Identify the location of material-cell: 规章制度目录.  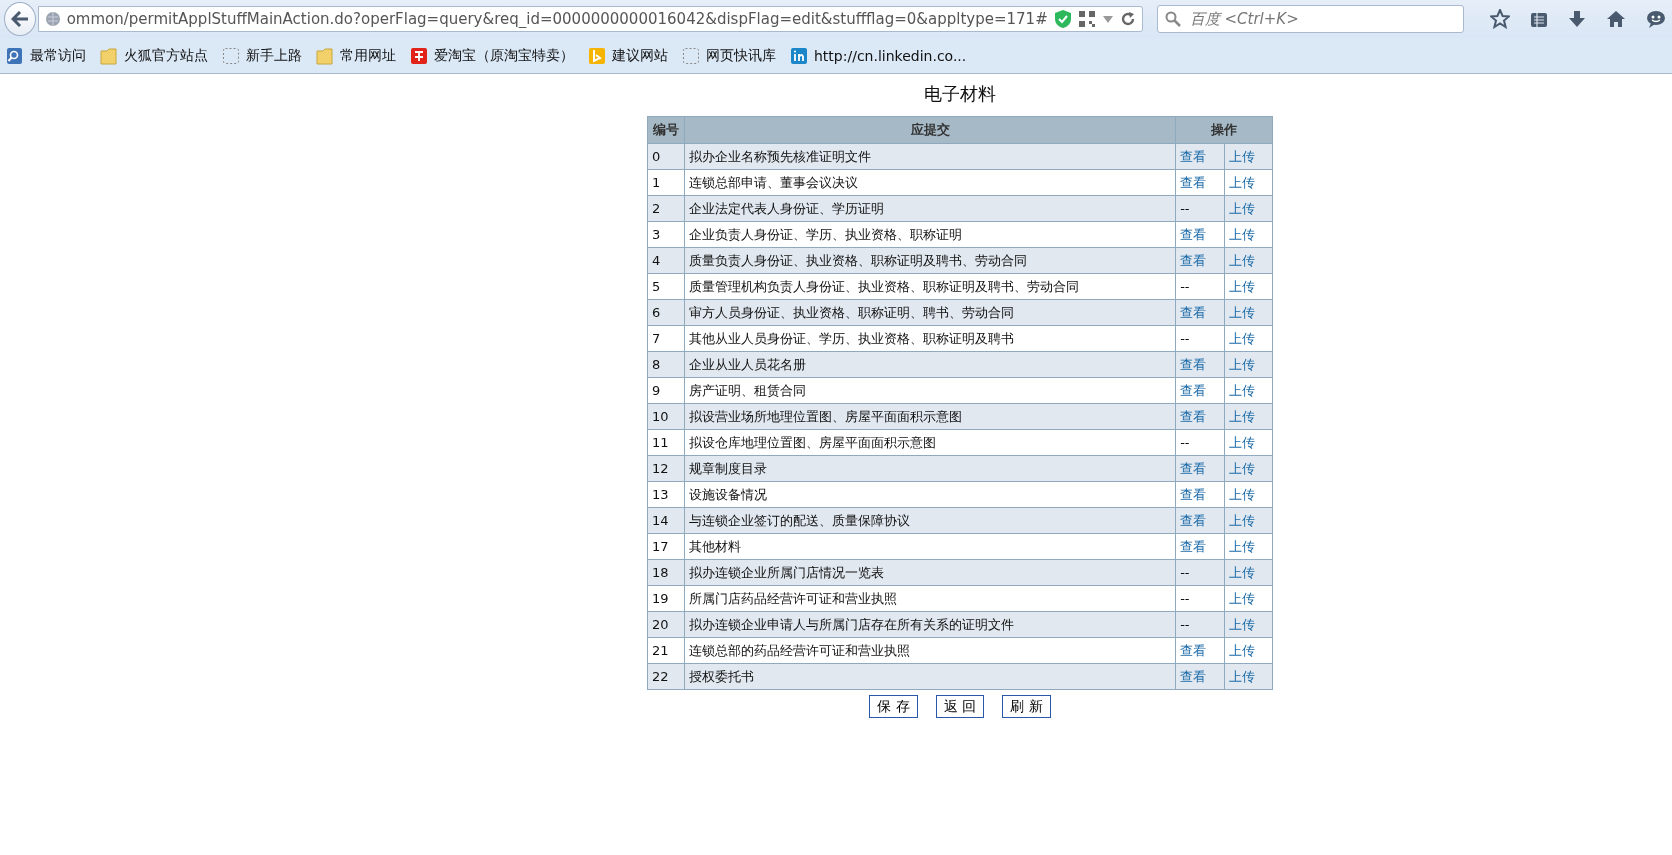
(930, 468).